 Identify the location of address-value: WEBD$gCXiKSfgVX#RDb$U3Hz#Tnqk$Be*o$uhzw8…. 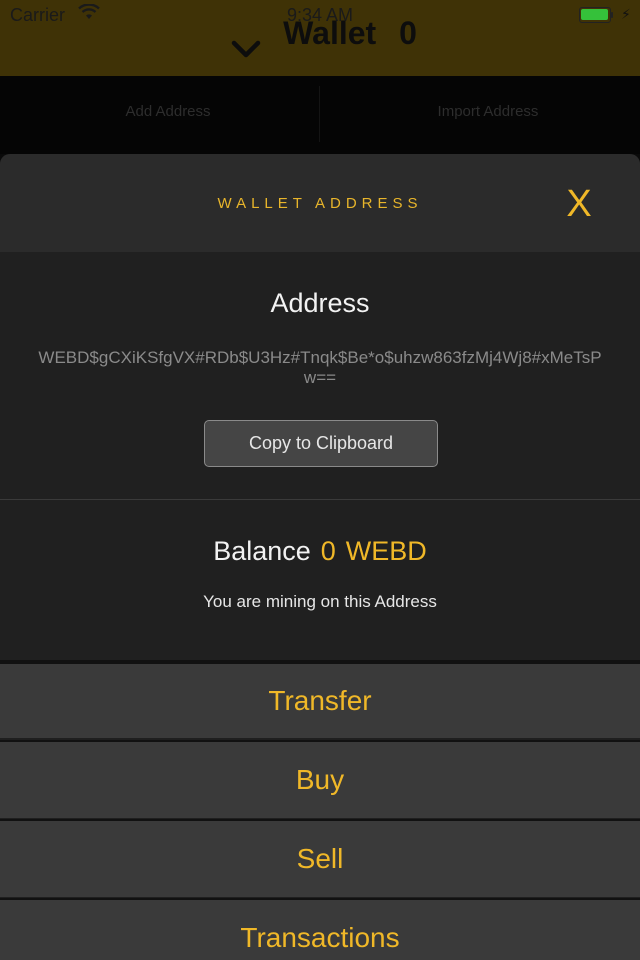
(320, 367).